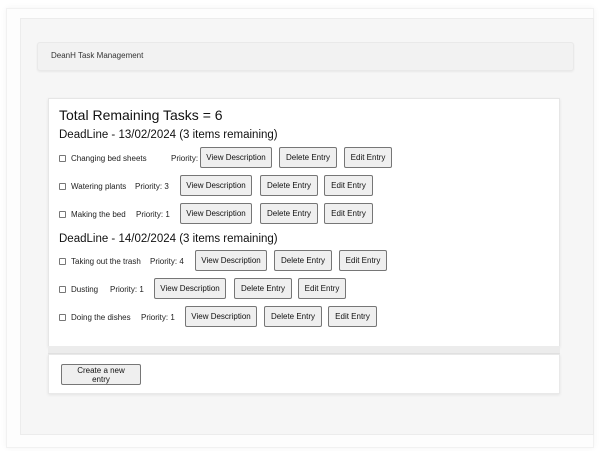 This screenshot has height=451, width=600. Describe the element at coordinates (304, 374) in the screenshot. I see `create-entry-section: Create a new entry` at that location.